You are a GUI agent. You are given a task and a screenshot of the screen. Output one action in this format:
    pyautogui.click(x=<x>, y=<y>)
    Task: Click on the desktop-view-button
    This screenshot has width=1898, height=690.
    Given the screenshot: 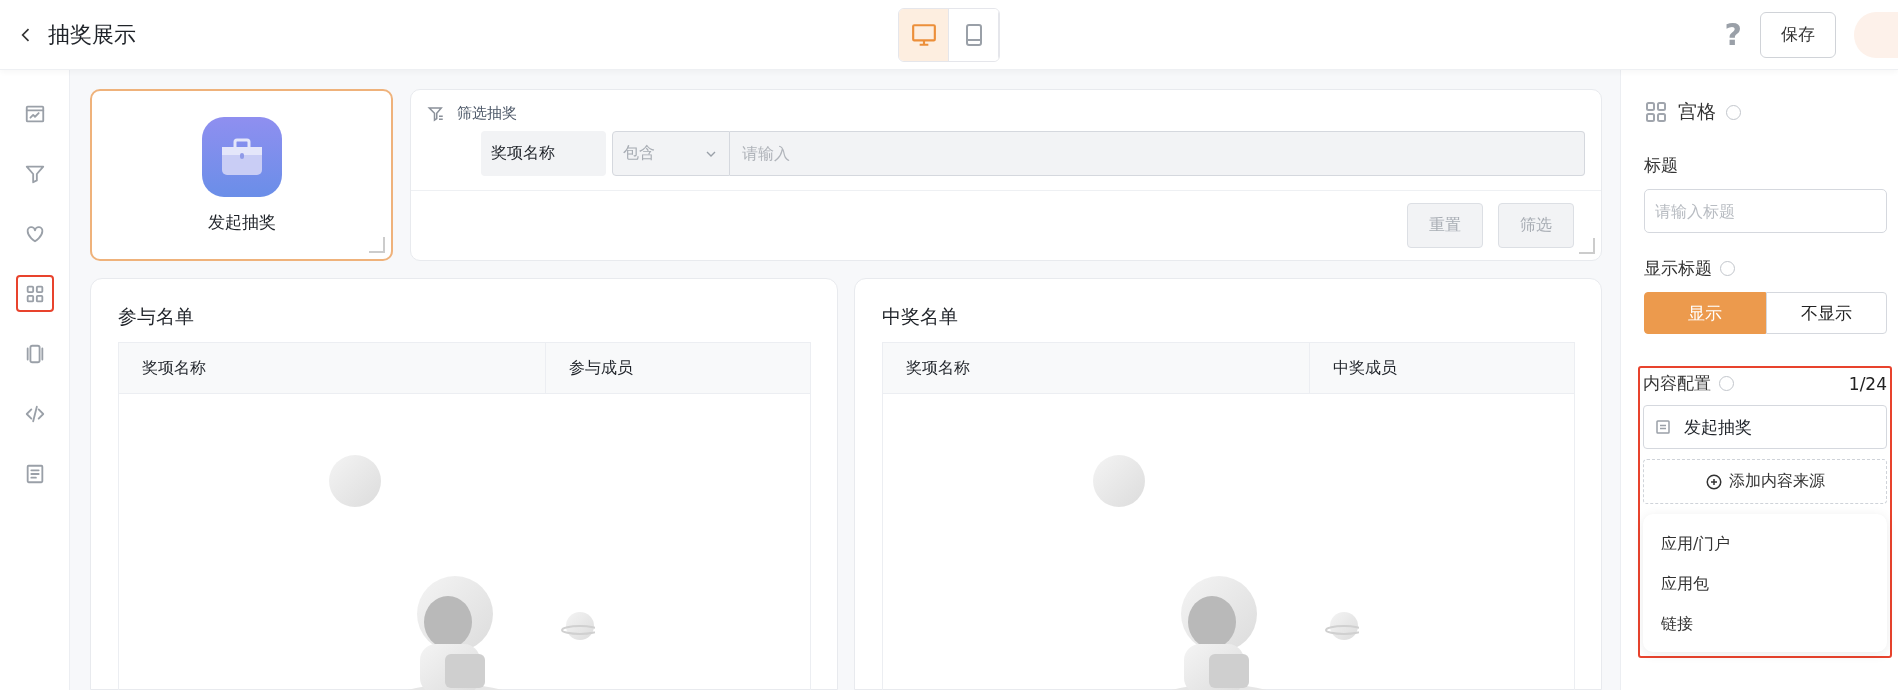 What is the action you would take?
    pyautogui.click(x=924, y=34)
    